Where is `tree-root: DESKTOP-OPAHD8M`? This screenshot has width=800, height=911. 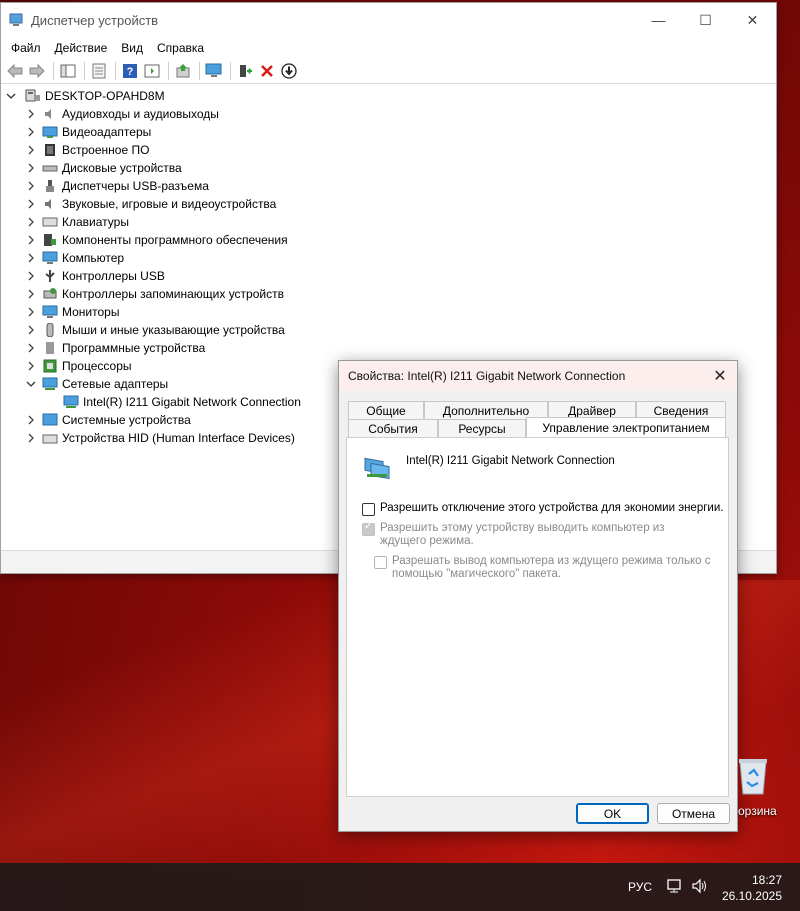 tree-root: DESKTOP-OPAHD8M is located at coordinates (388, 96).